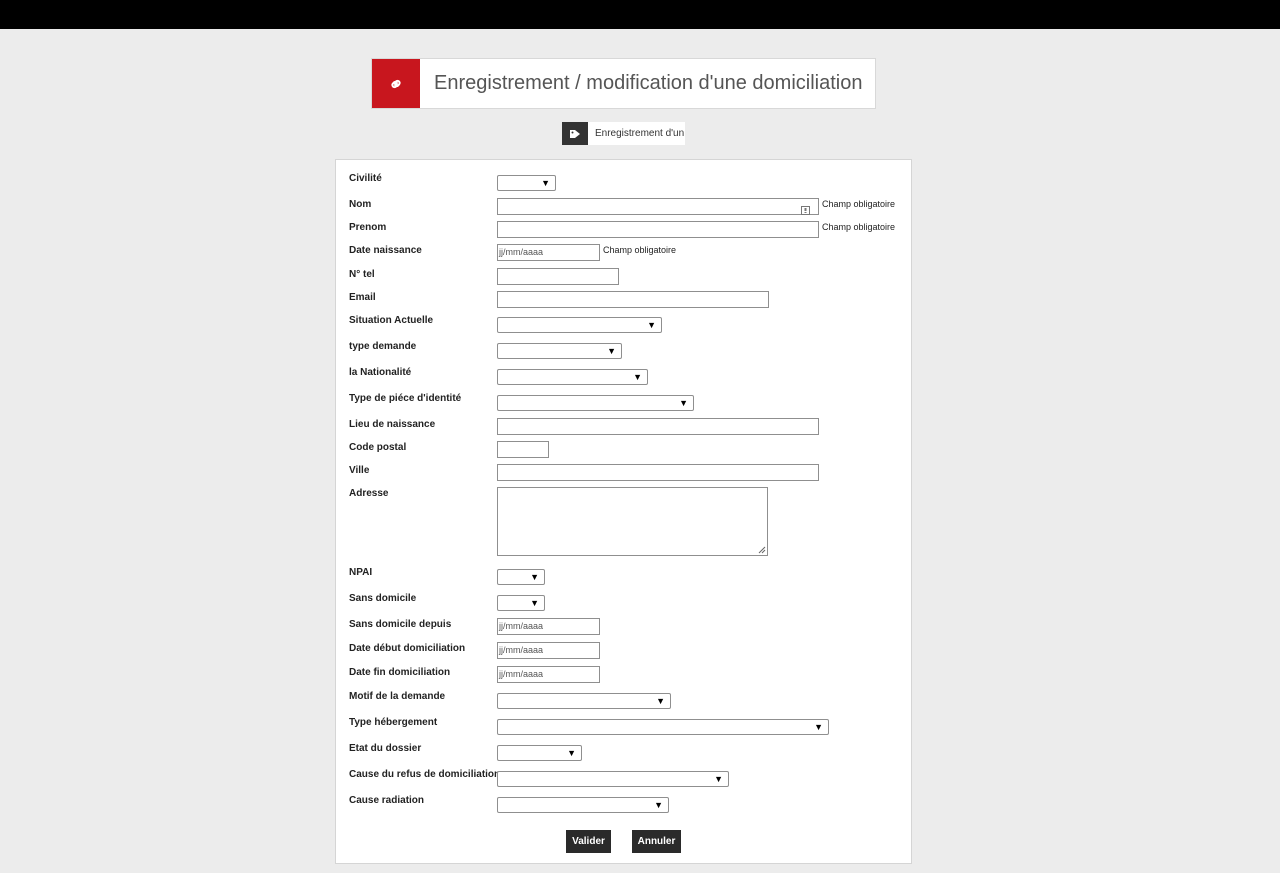 This screenshot has height=873, width=1280. What do you see at coordinates (656, 841) in the screenshot?
I see `annuler-button: Annuler` at bounding box center [656, 841].